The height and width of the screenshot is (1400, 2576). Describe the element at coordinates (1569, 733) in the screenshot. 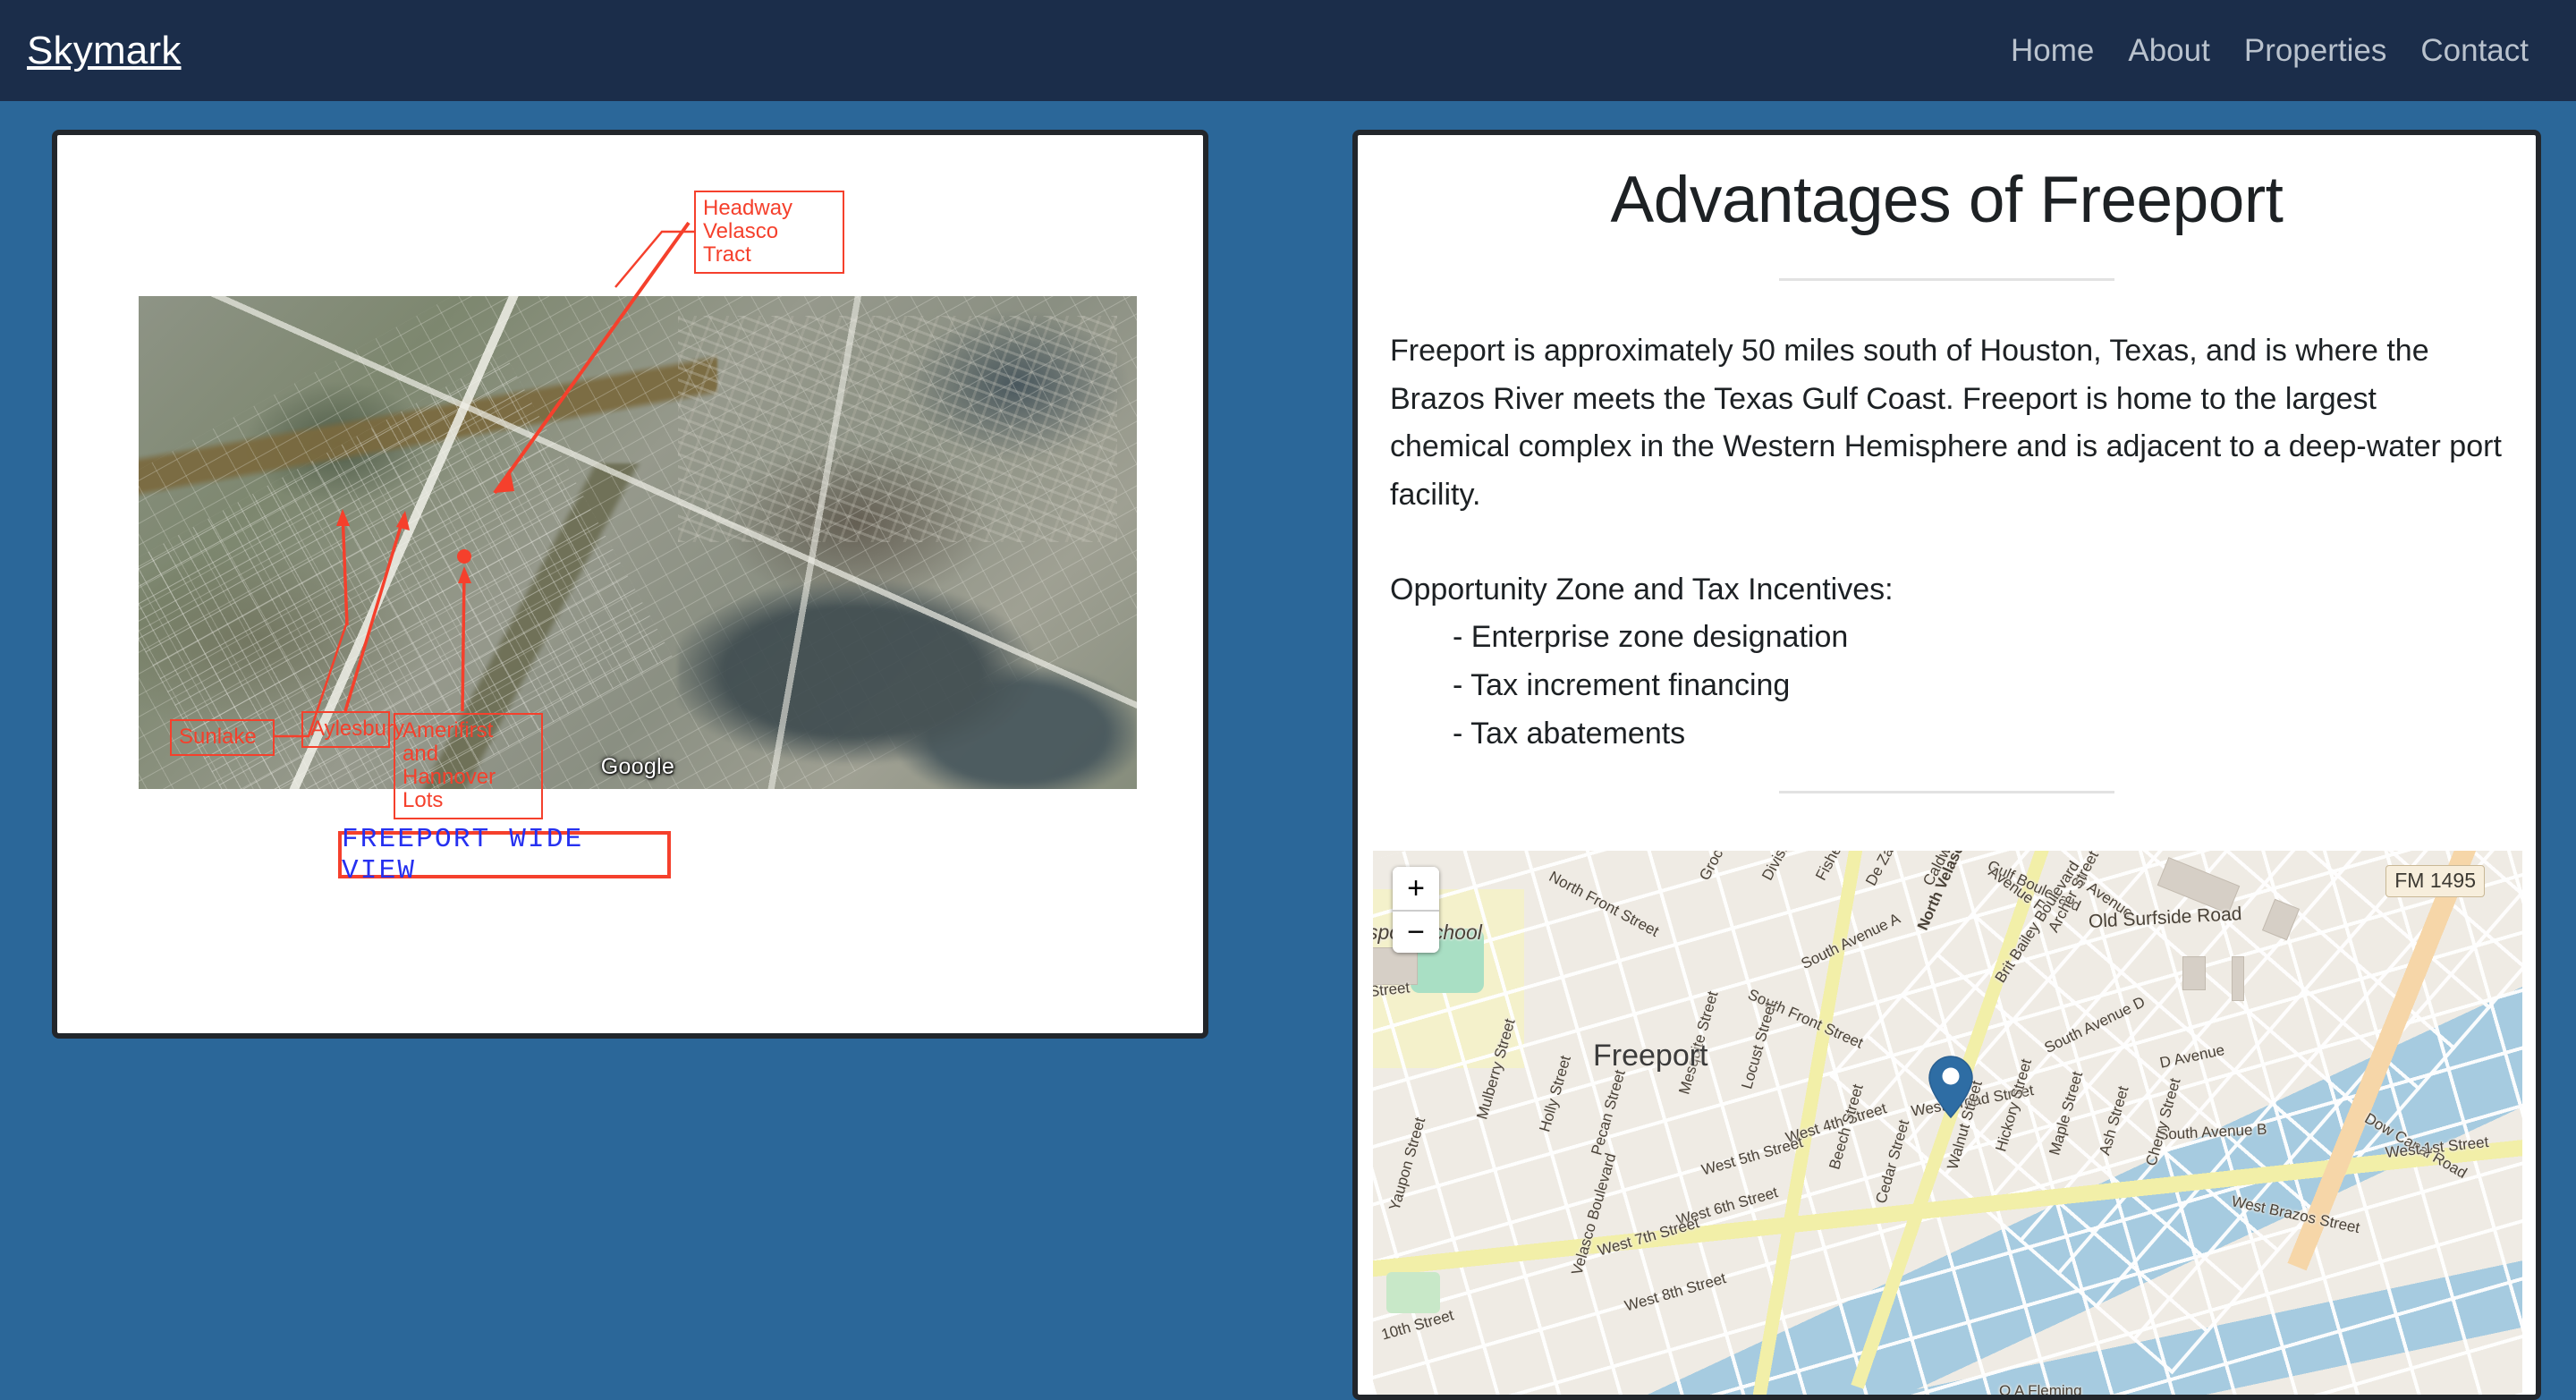

I see `list-item: - Tax abatements` at that location.